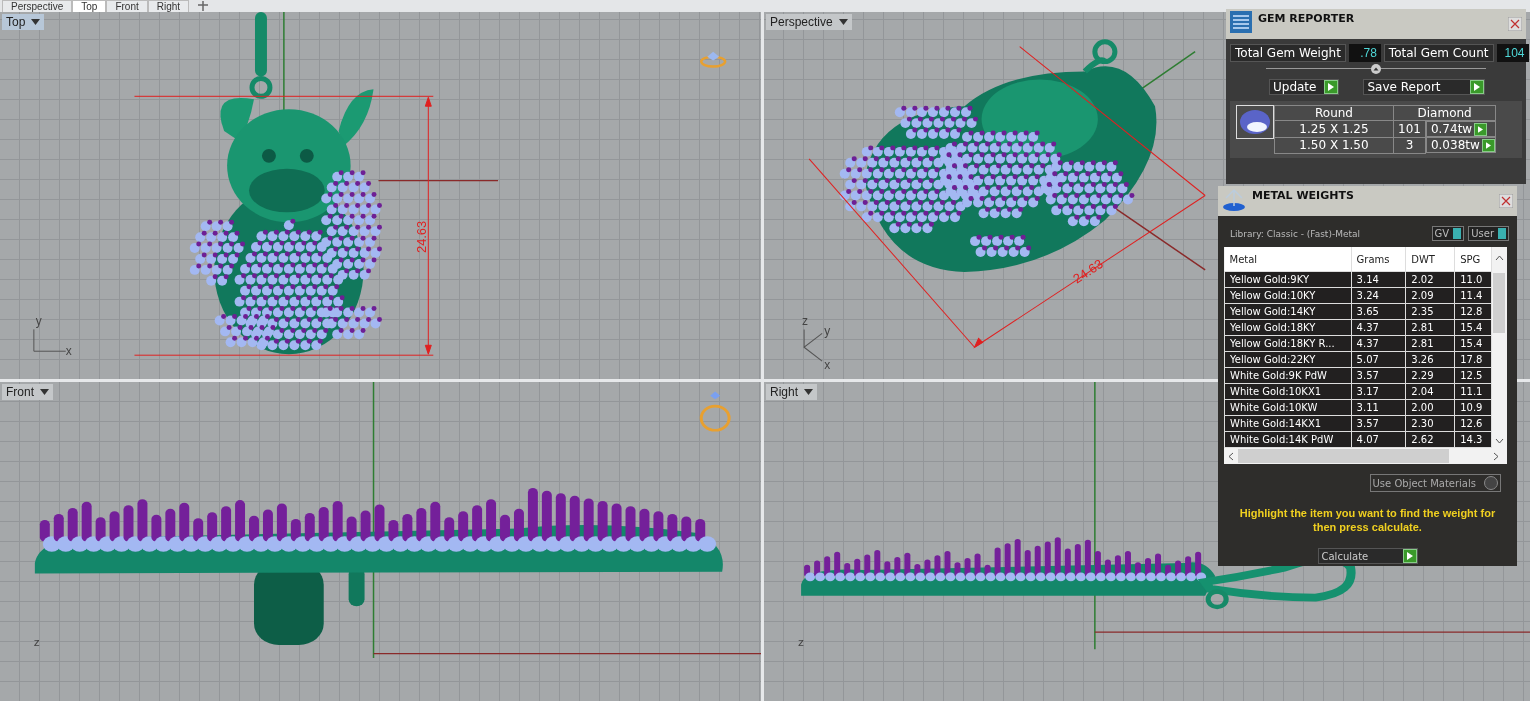 This screenshot has width=1530, height=701. What do you see at coordinates (1378, 279) in the screenshot?
I see `table-cell: 3.14` at bounding box center [1378, 279].